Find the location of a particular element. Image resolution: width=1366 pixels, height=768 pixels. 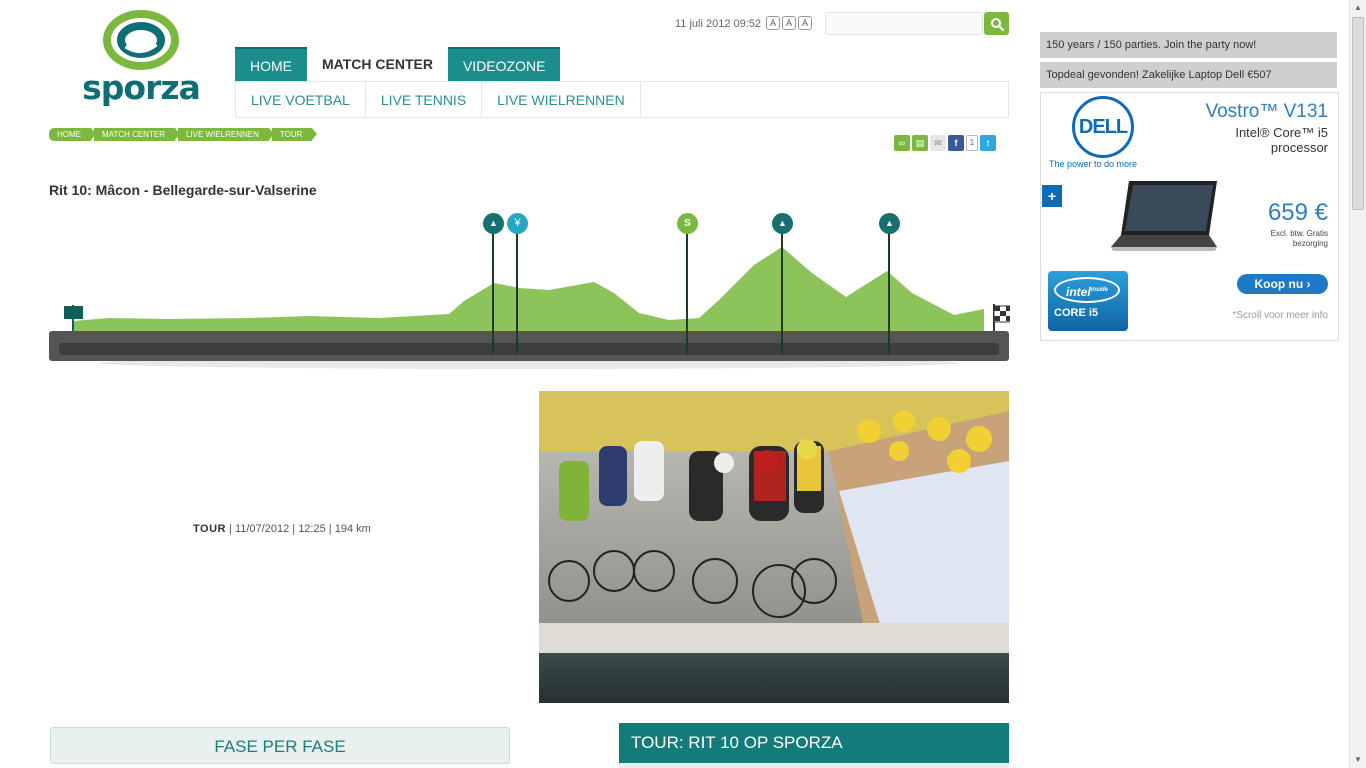

breadcrumb-live-wielrennen: LIVE WIELRENNEN is located at coordinates (225, 134).